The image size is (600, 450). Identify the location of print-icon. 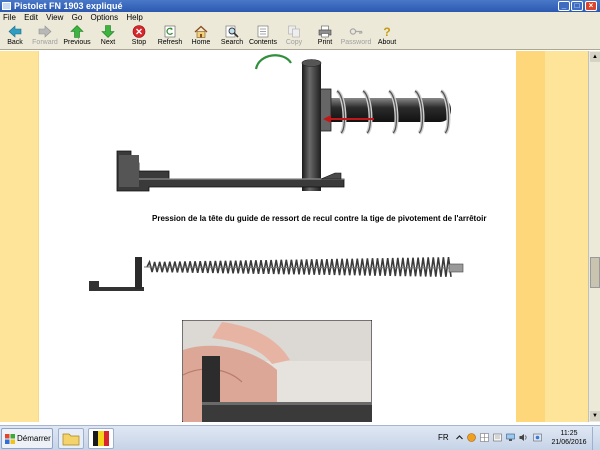
(325, 31).